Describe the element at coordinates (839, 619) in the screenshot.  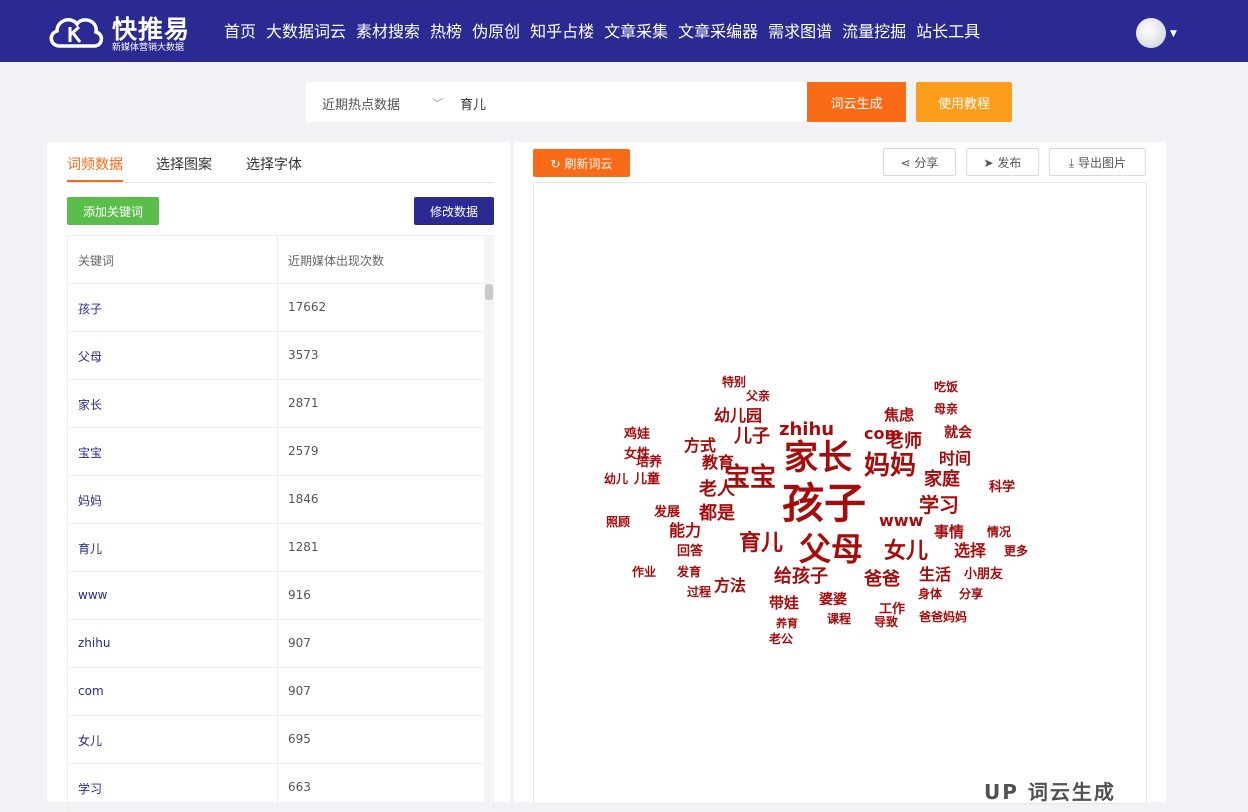
I see `cloud-word: 课程` at that location.